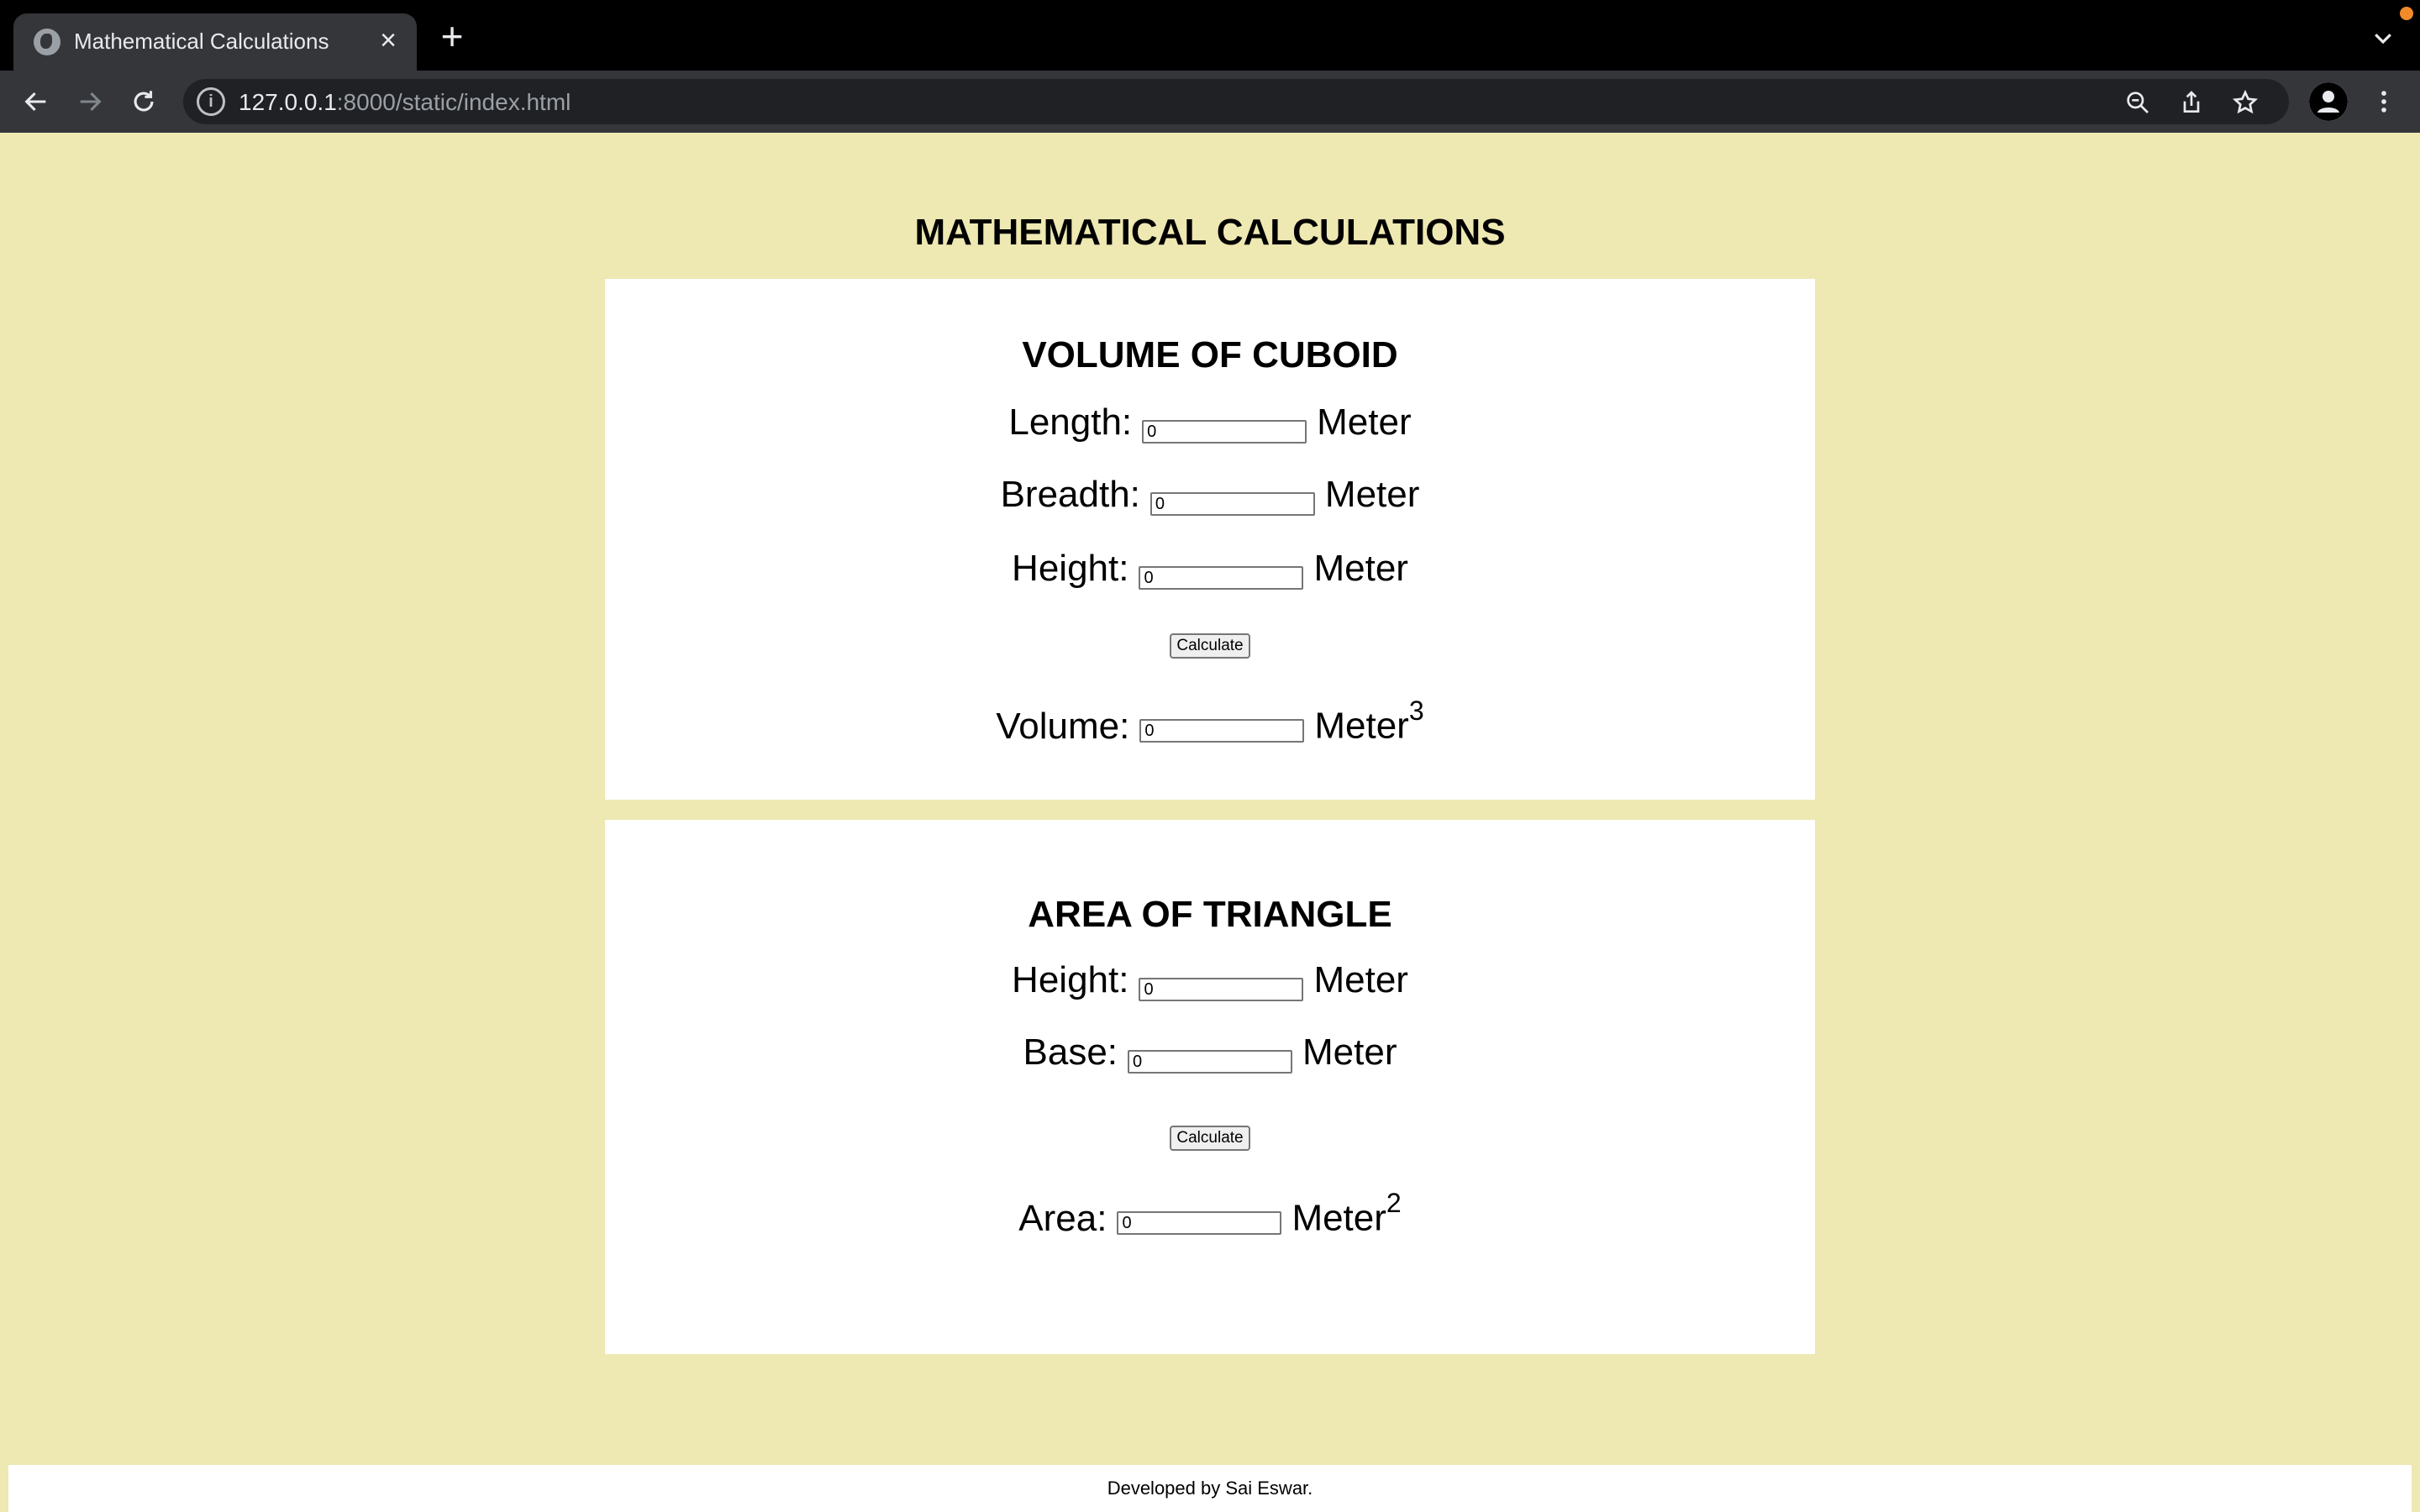 The image size is (2420, 1512). What do you see at coordinates (202, 41) in the screenshot?
I see `tab-title: Mathematical Calculations` at bounding box center [202, 41].